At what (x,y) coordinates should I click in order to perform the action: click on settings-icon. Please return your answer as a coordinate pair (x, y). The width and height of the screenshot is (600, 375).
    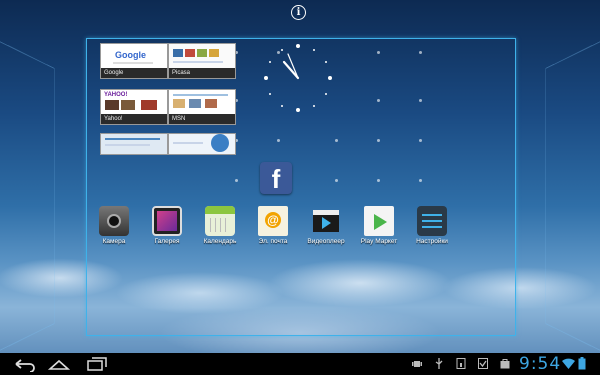
    Looking at the image, I should click on (432, 221).